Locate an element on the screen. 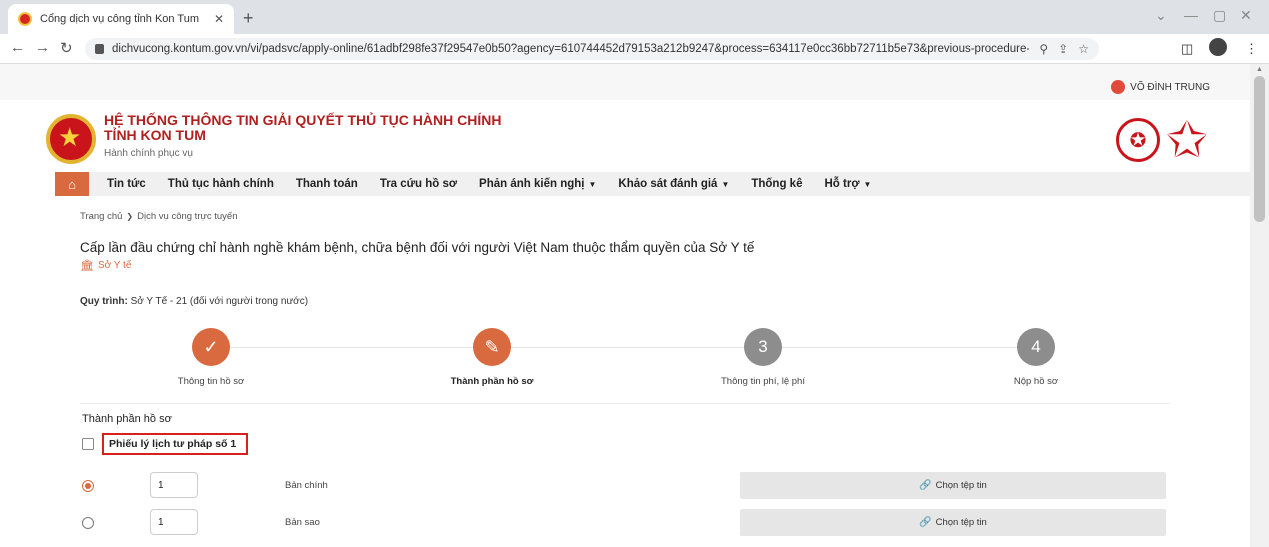 The image size is (1269, 547). province-logo-icon: ✪ is located at coordinates (1138, 140).